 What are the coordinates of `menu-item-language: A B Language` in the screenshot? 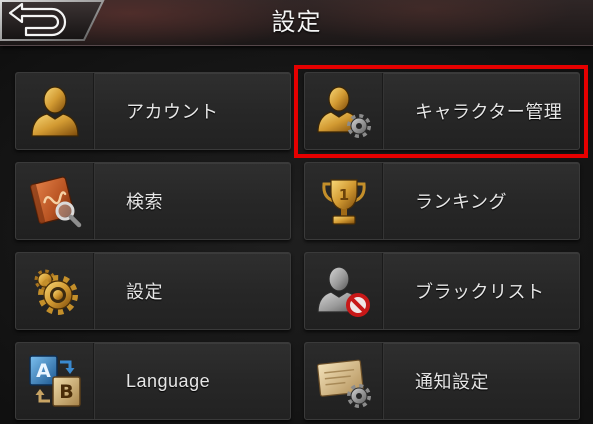 It's located at (153, 381).